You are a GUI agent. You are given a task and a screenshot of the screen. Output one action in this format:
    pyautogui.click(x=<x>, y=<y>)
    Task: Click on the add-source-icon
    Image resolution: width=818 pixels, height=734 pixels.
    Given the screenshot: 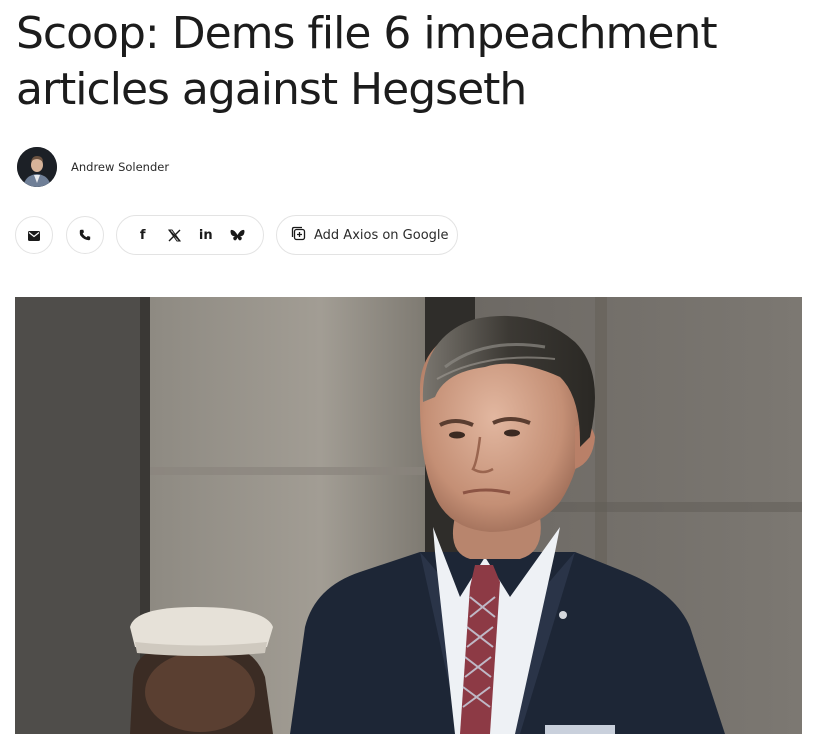 What is the action you would take?
    pyautogui.click(x=298, y=235)
    